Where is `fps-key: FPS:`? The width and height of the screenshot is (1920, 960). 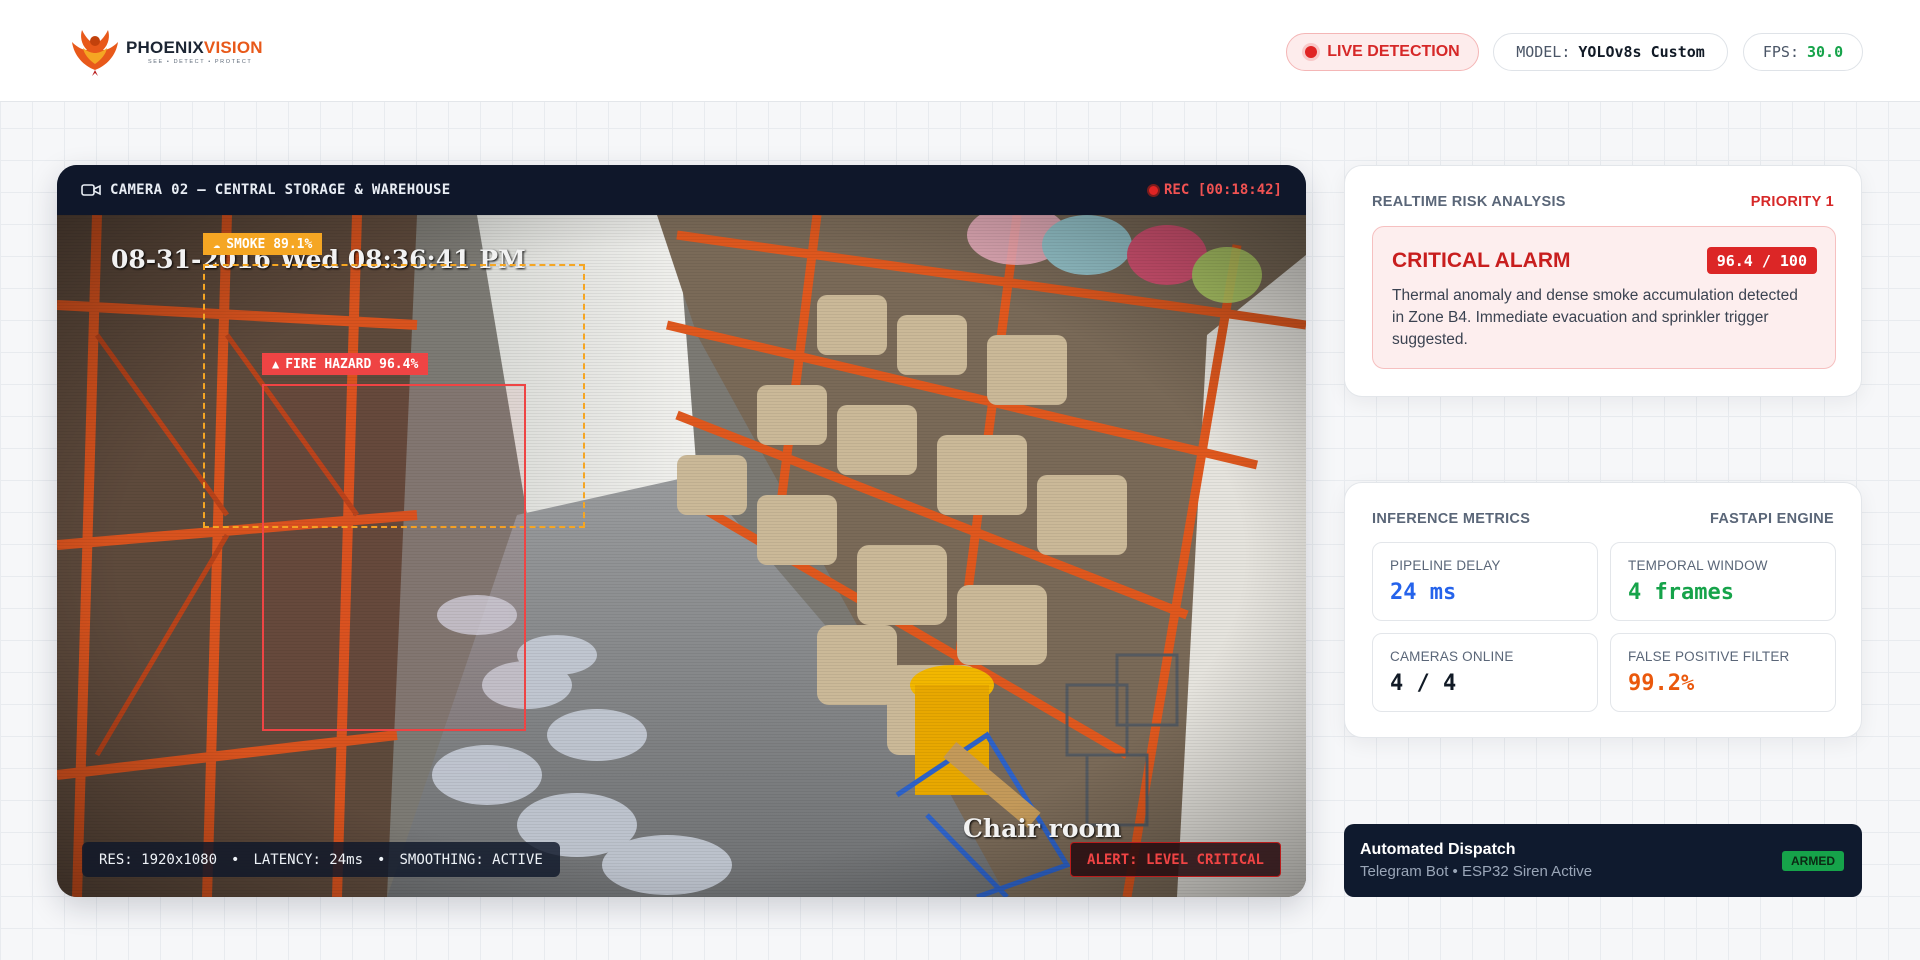 fps-key: FPS: is located at coordinates (1780, 52).